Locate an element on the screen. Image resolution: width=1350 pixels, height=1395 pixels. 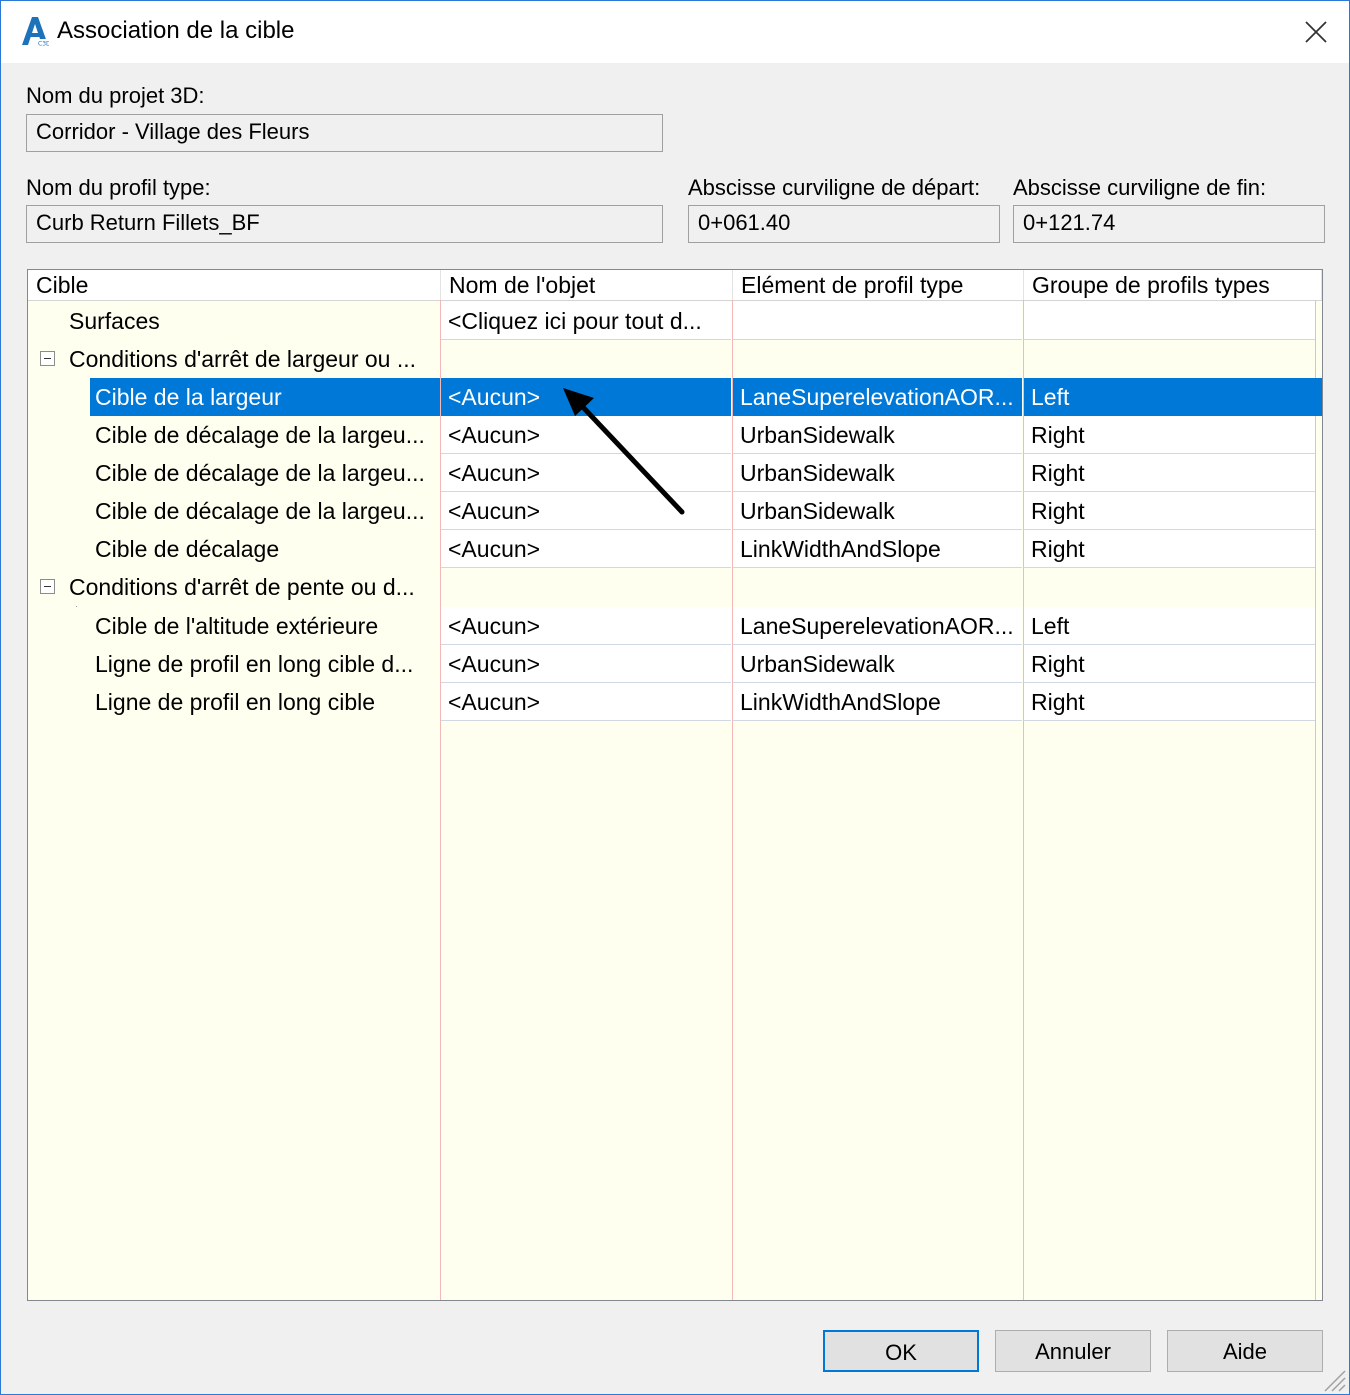
project-name-field: Corridor - Village des Fleurs is located at coordinates (344, 133).